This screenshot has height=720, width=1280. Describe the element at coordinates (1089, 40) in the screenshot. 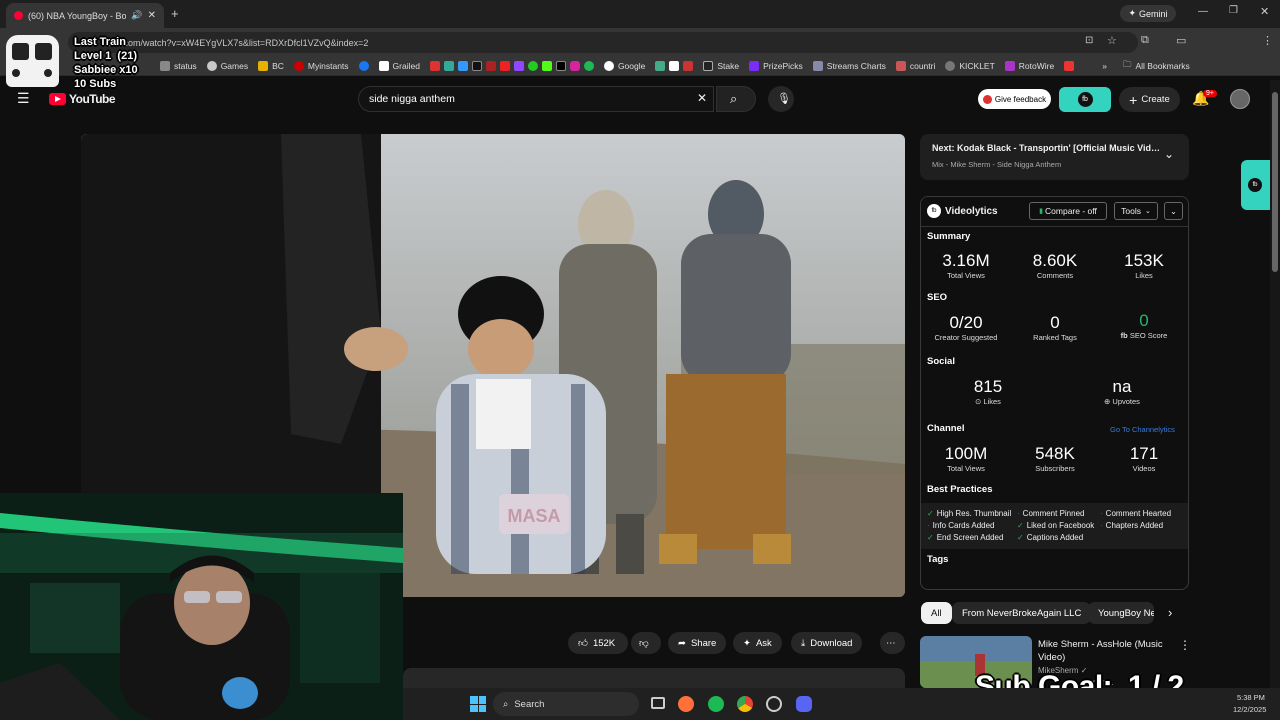

I see `install-icon: ⊡` at that location.